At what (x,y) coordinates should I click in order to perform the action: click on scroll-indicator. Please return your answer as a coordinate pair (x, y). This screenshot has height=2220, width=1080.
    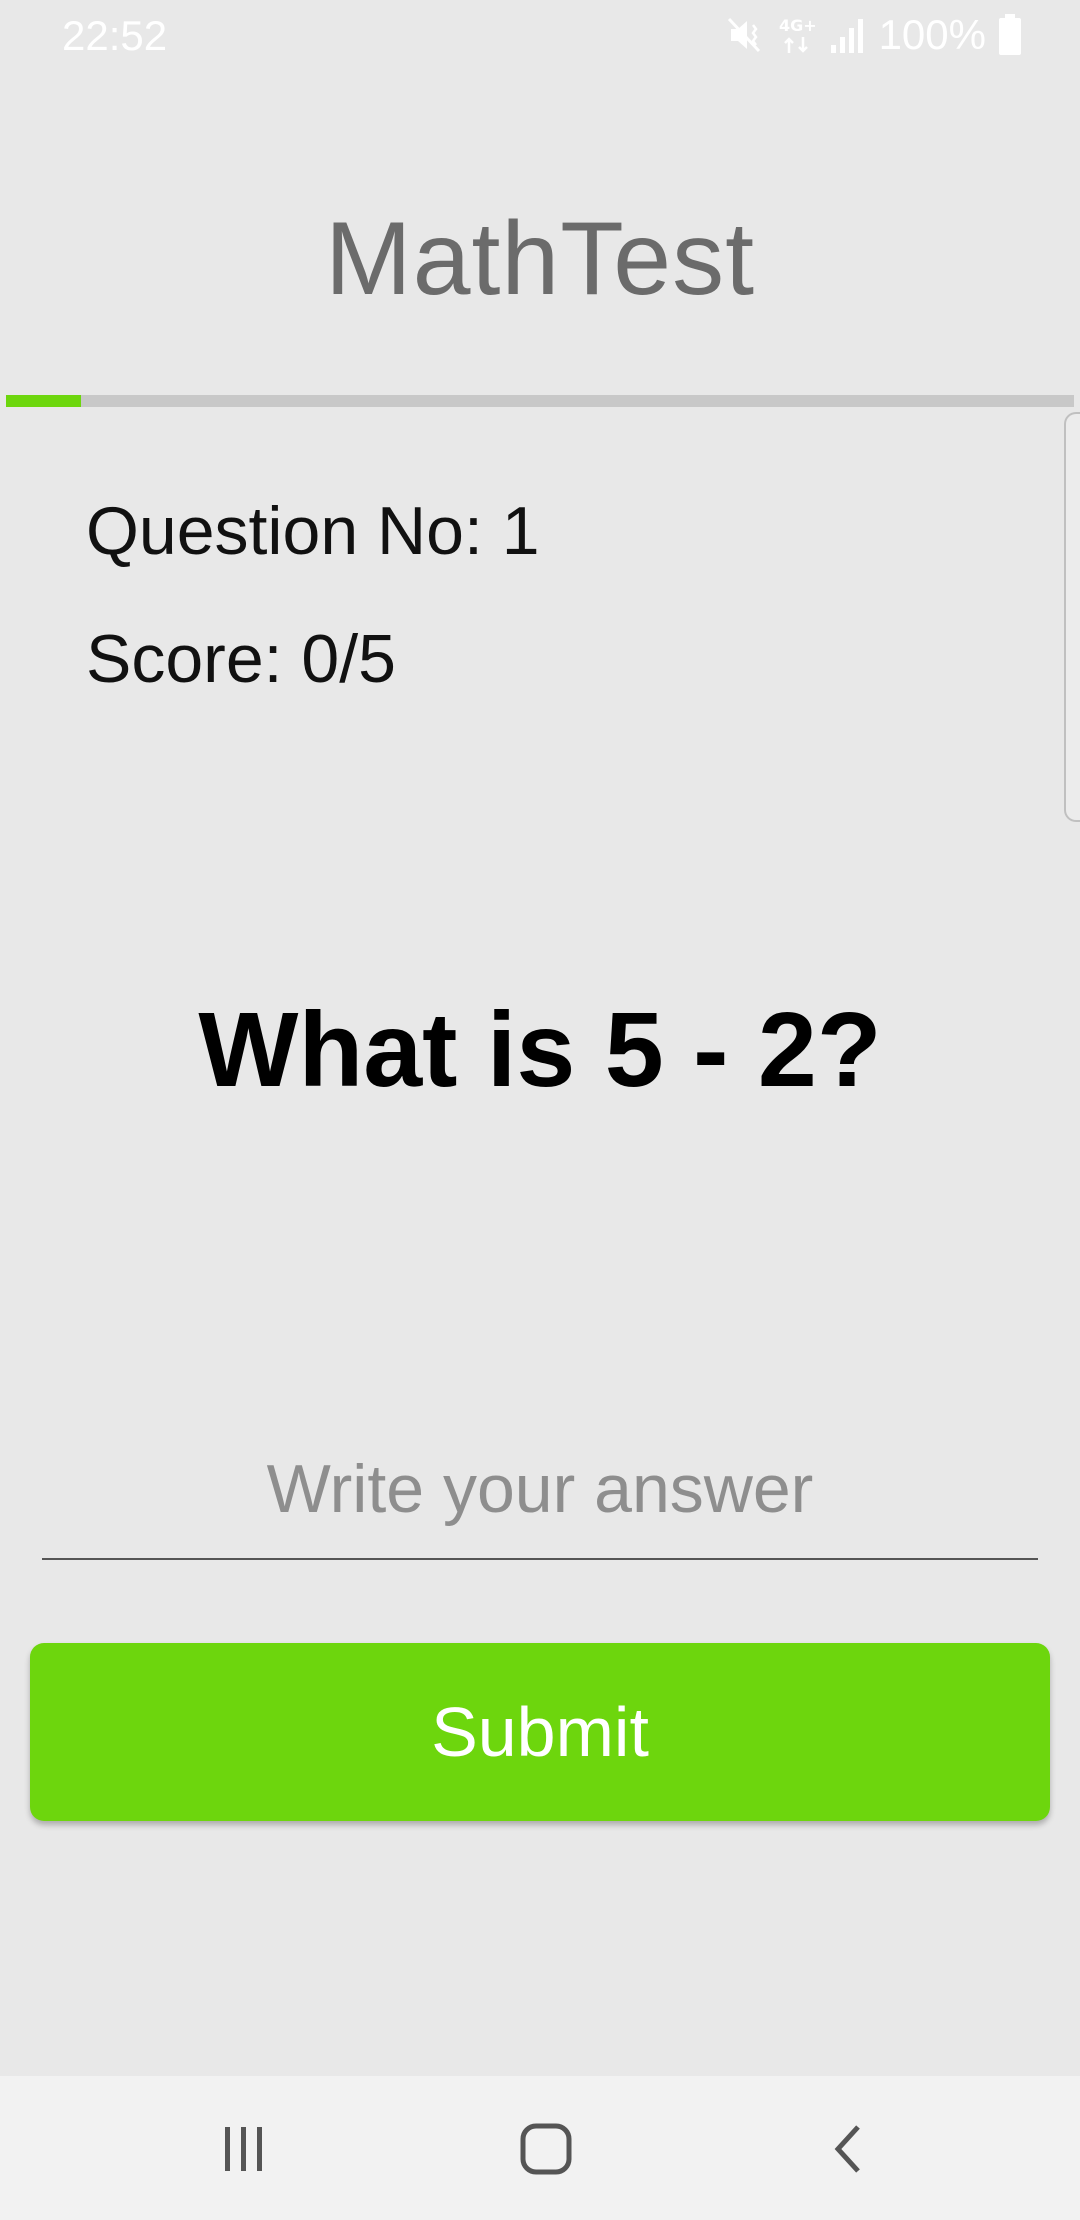
    Looking at the image, I should click on (1072, 617).